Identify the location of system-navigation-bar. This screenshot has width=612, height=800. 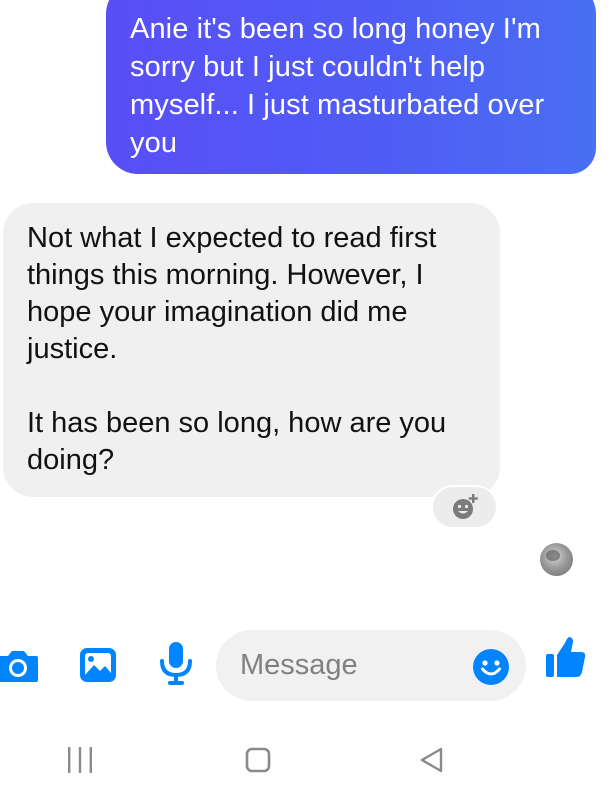
(306, 760).